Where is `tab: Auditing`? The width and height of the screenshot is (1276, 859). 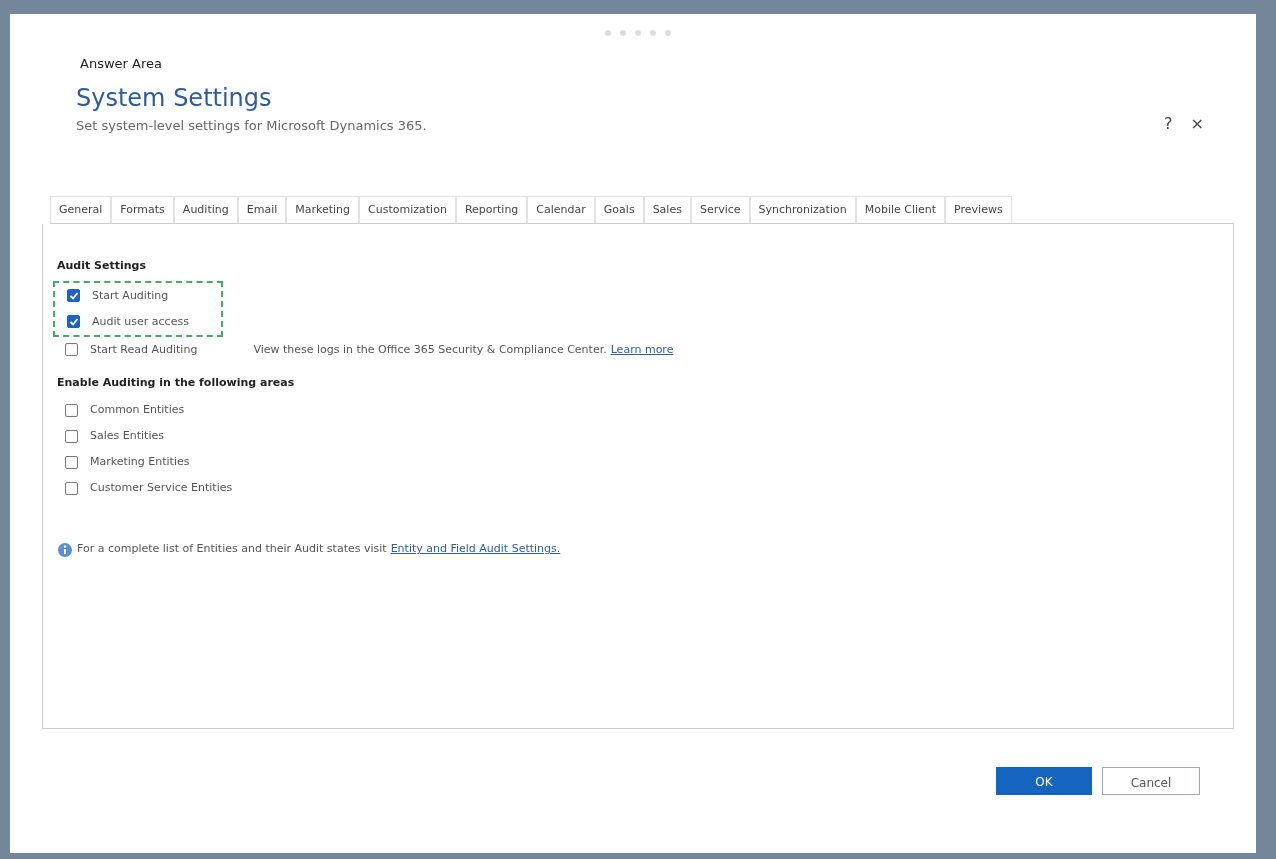 tab: Auditing is located at coordinates (205, 209).